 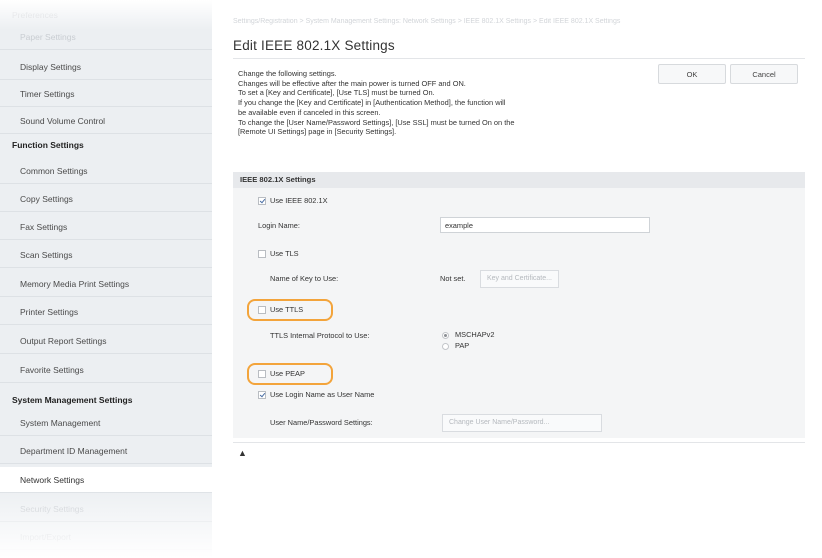 I want to click on sidebar-item-import-export: Import/Export, so click(x=106, y=537).